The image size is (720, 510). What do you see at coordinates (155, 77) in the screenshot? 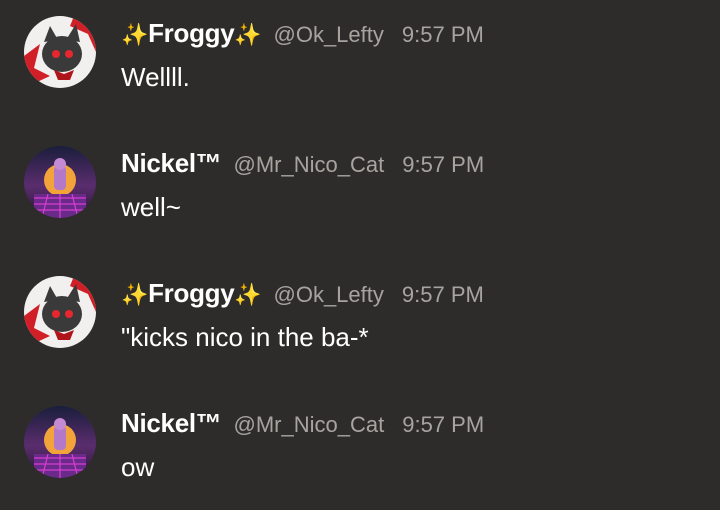
I see `message-text: Wellll.` at bounding box center [155, 77].